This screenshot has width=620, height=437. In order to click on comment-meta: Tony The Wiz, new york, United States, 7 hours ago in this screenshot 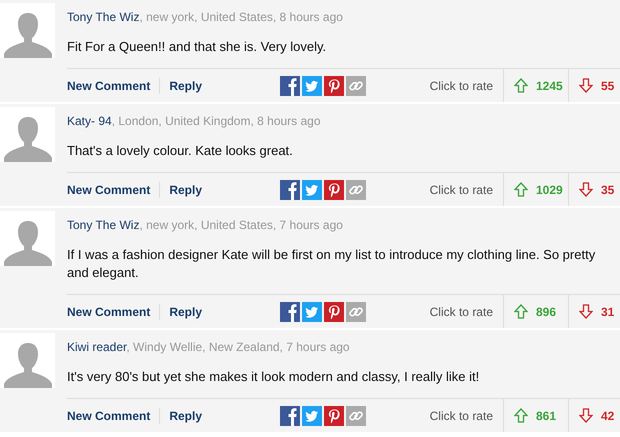, I will do `click(205, 225)`.